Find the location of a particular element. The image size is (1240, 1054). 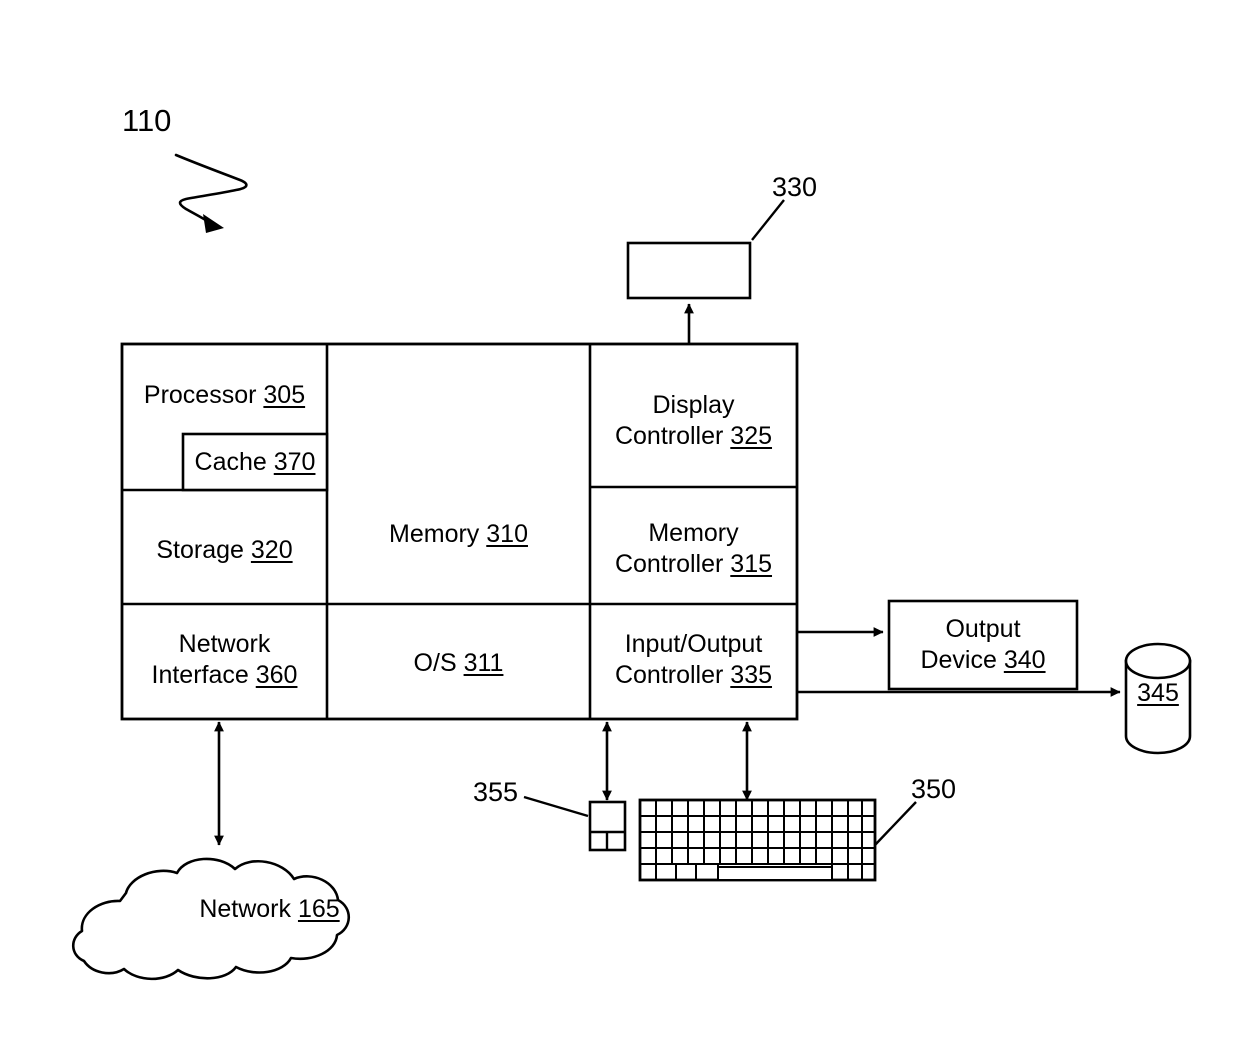

figure-reference-number: 110 is located at coordinates (147, 120).